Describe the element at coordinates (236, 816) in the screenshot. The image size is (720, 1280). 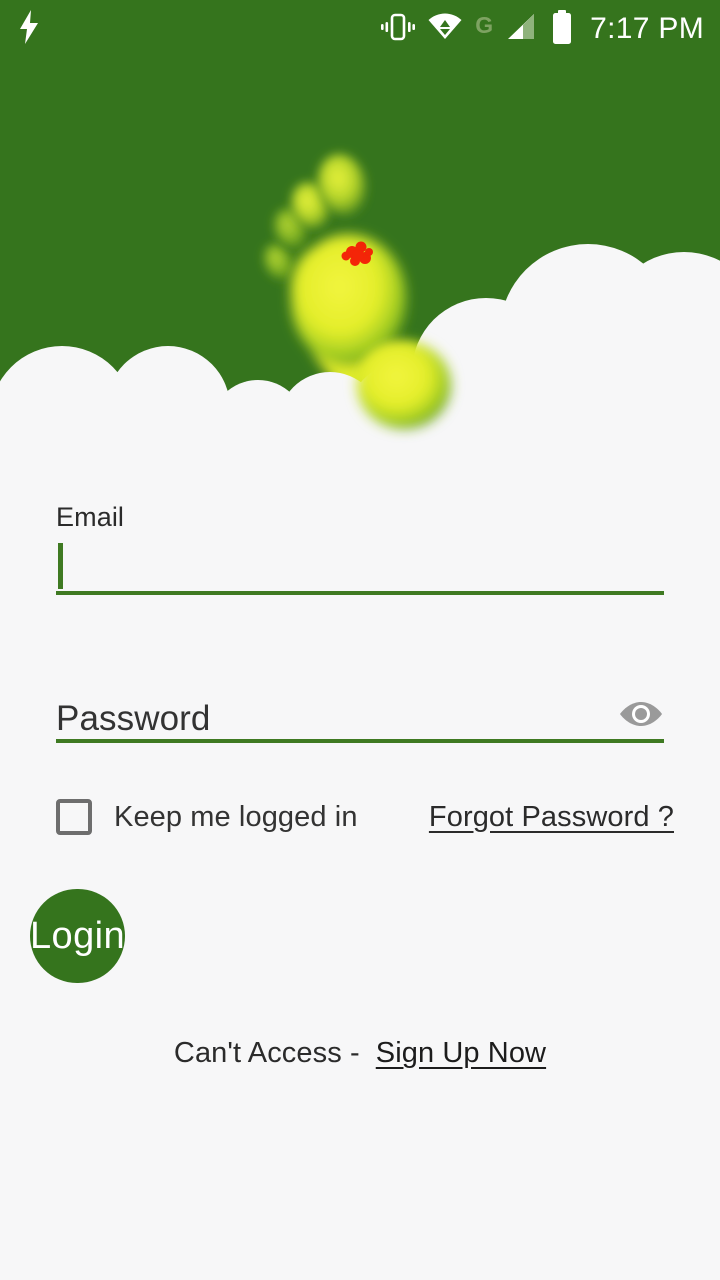
I see `keep-logged-in-label: Keep me logged in` at that location.